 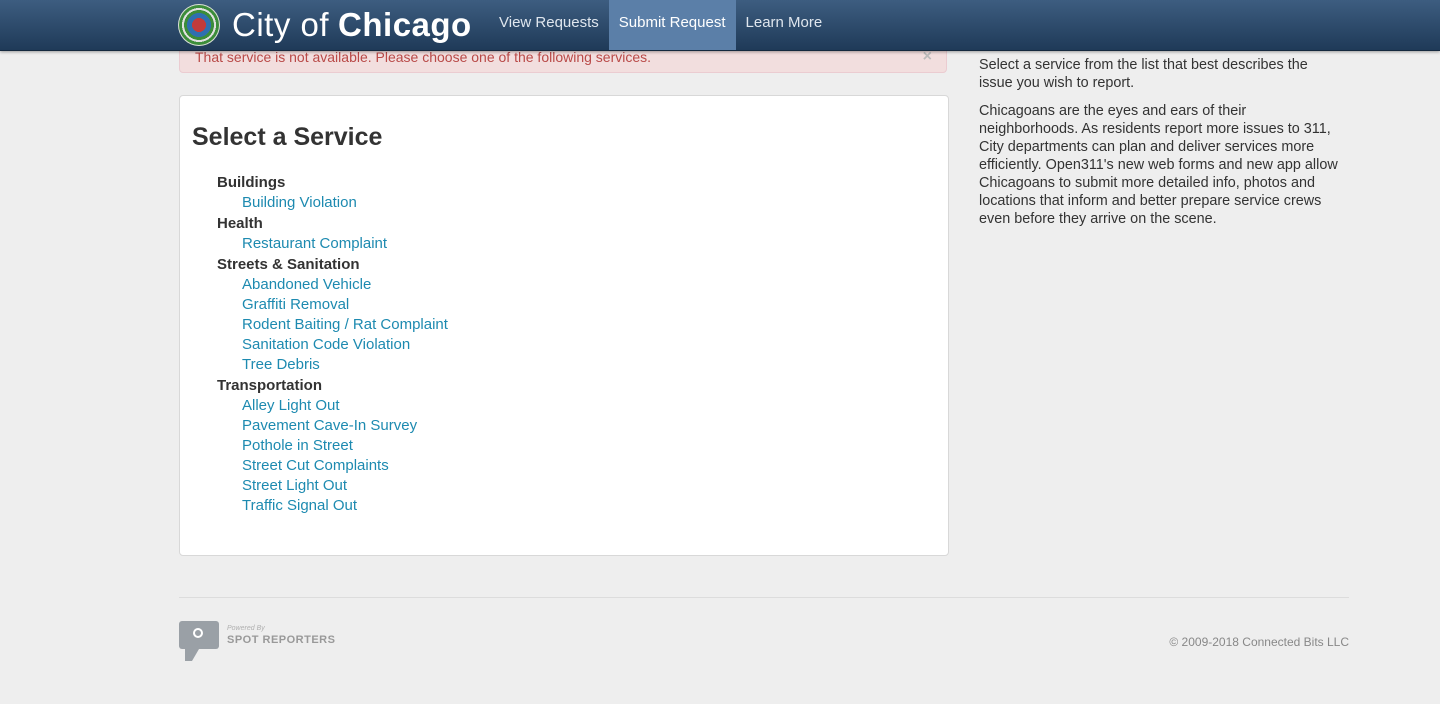 What do you see at coordinates (281, 24) in the screenshot?
I see `brand-title-light: City of` at bounding box center [281, 24].